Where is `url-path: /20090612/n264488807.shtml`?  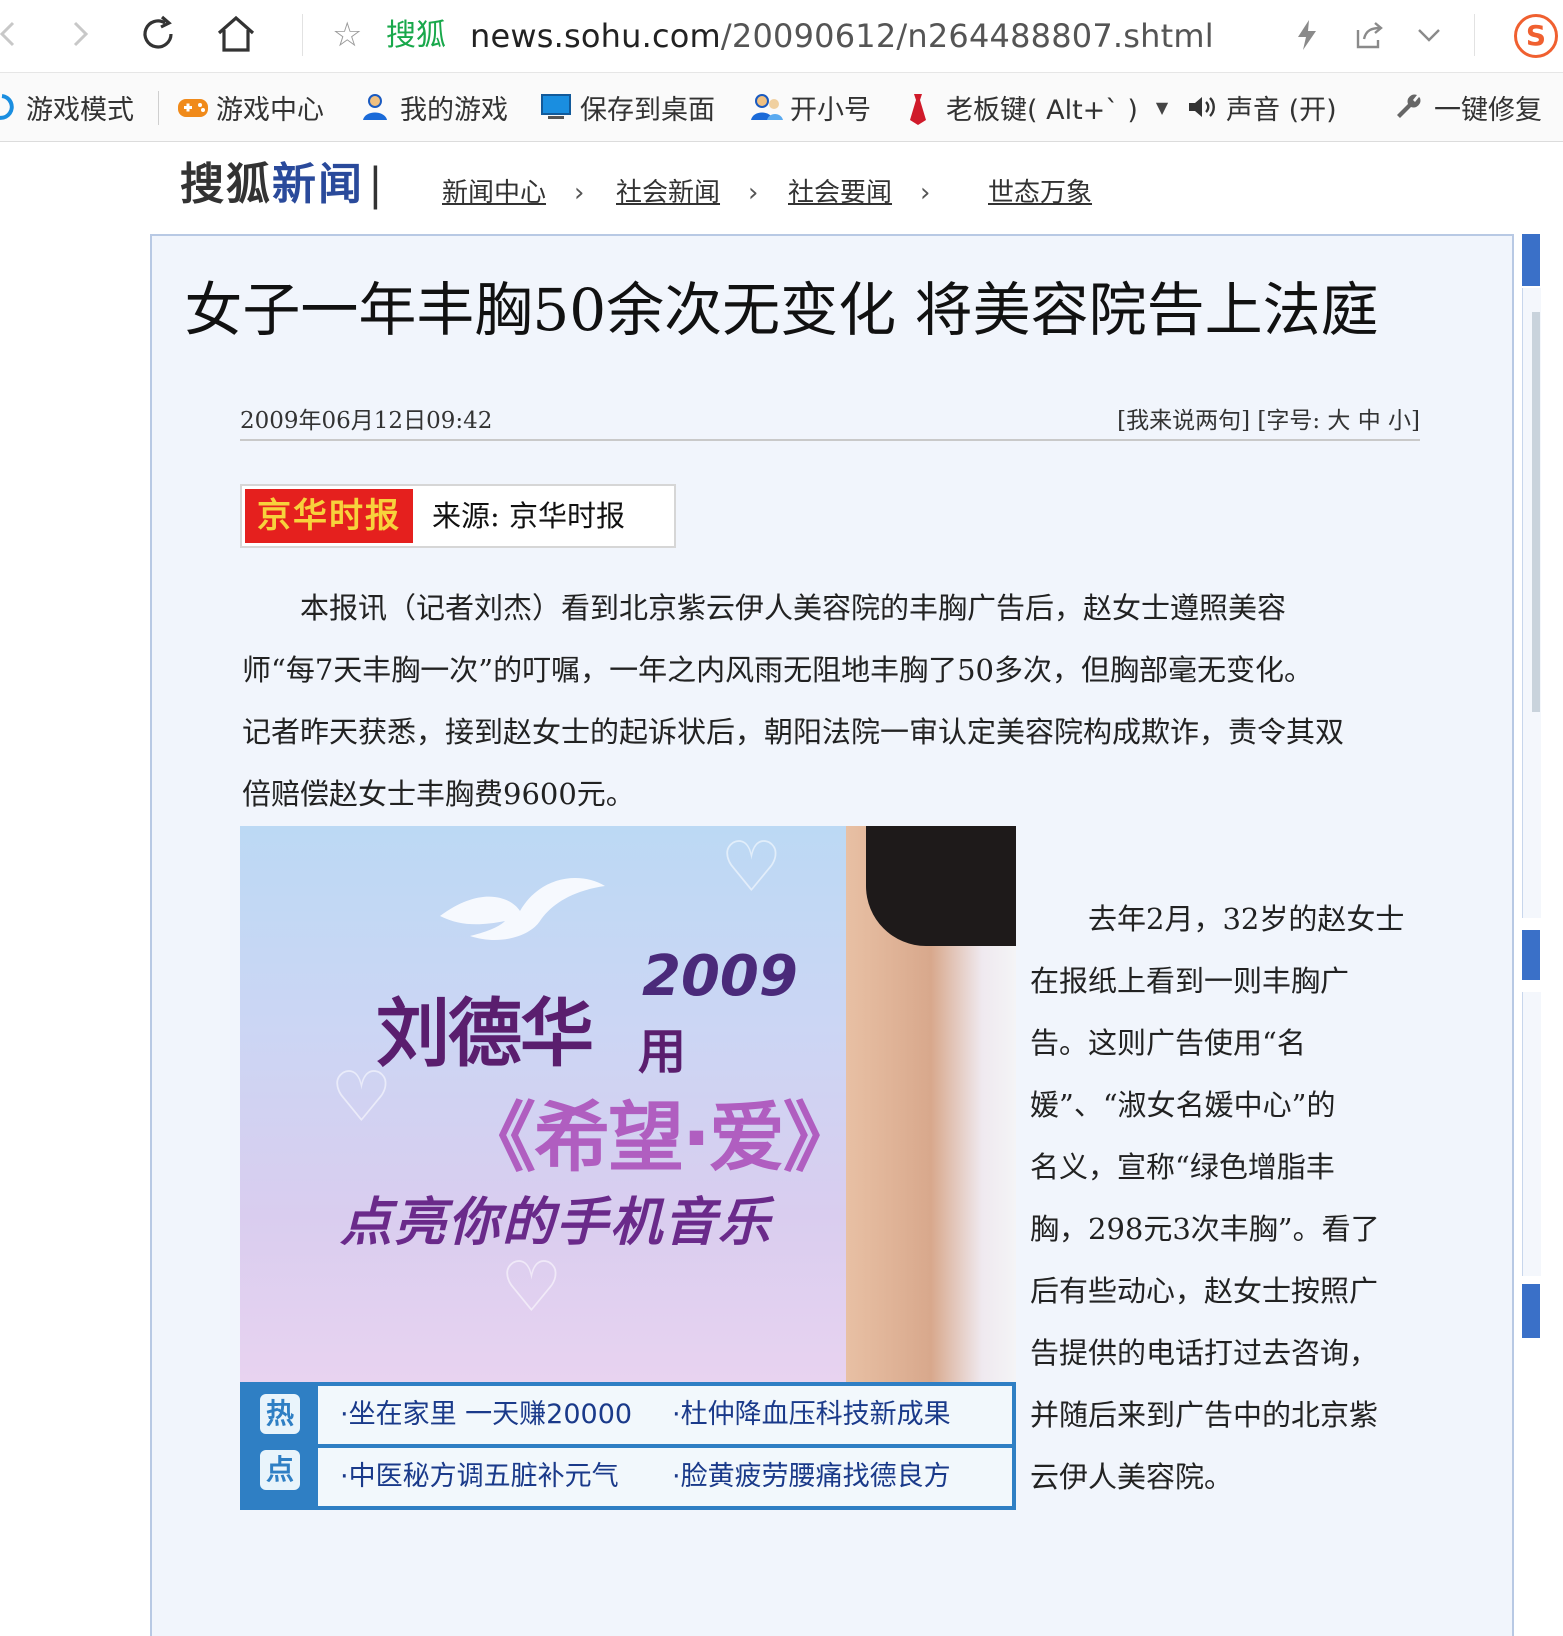 url-path: /20090612/n264488807.shtml is located at coordinates (967, 36).